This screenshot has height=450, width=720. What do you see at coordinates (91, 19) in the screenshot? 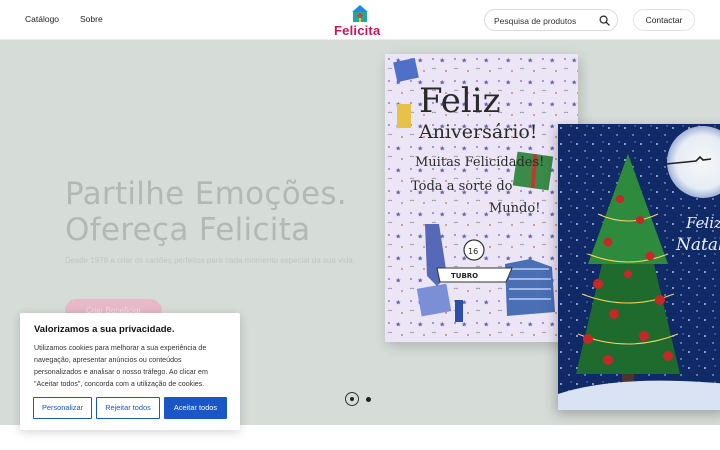
I see `nav-link-about: Sobre` at bounding box center [91, 19].